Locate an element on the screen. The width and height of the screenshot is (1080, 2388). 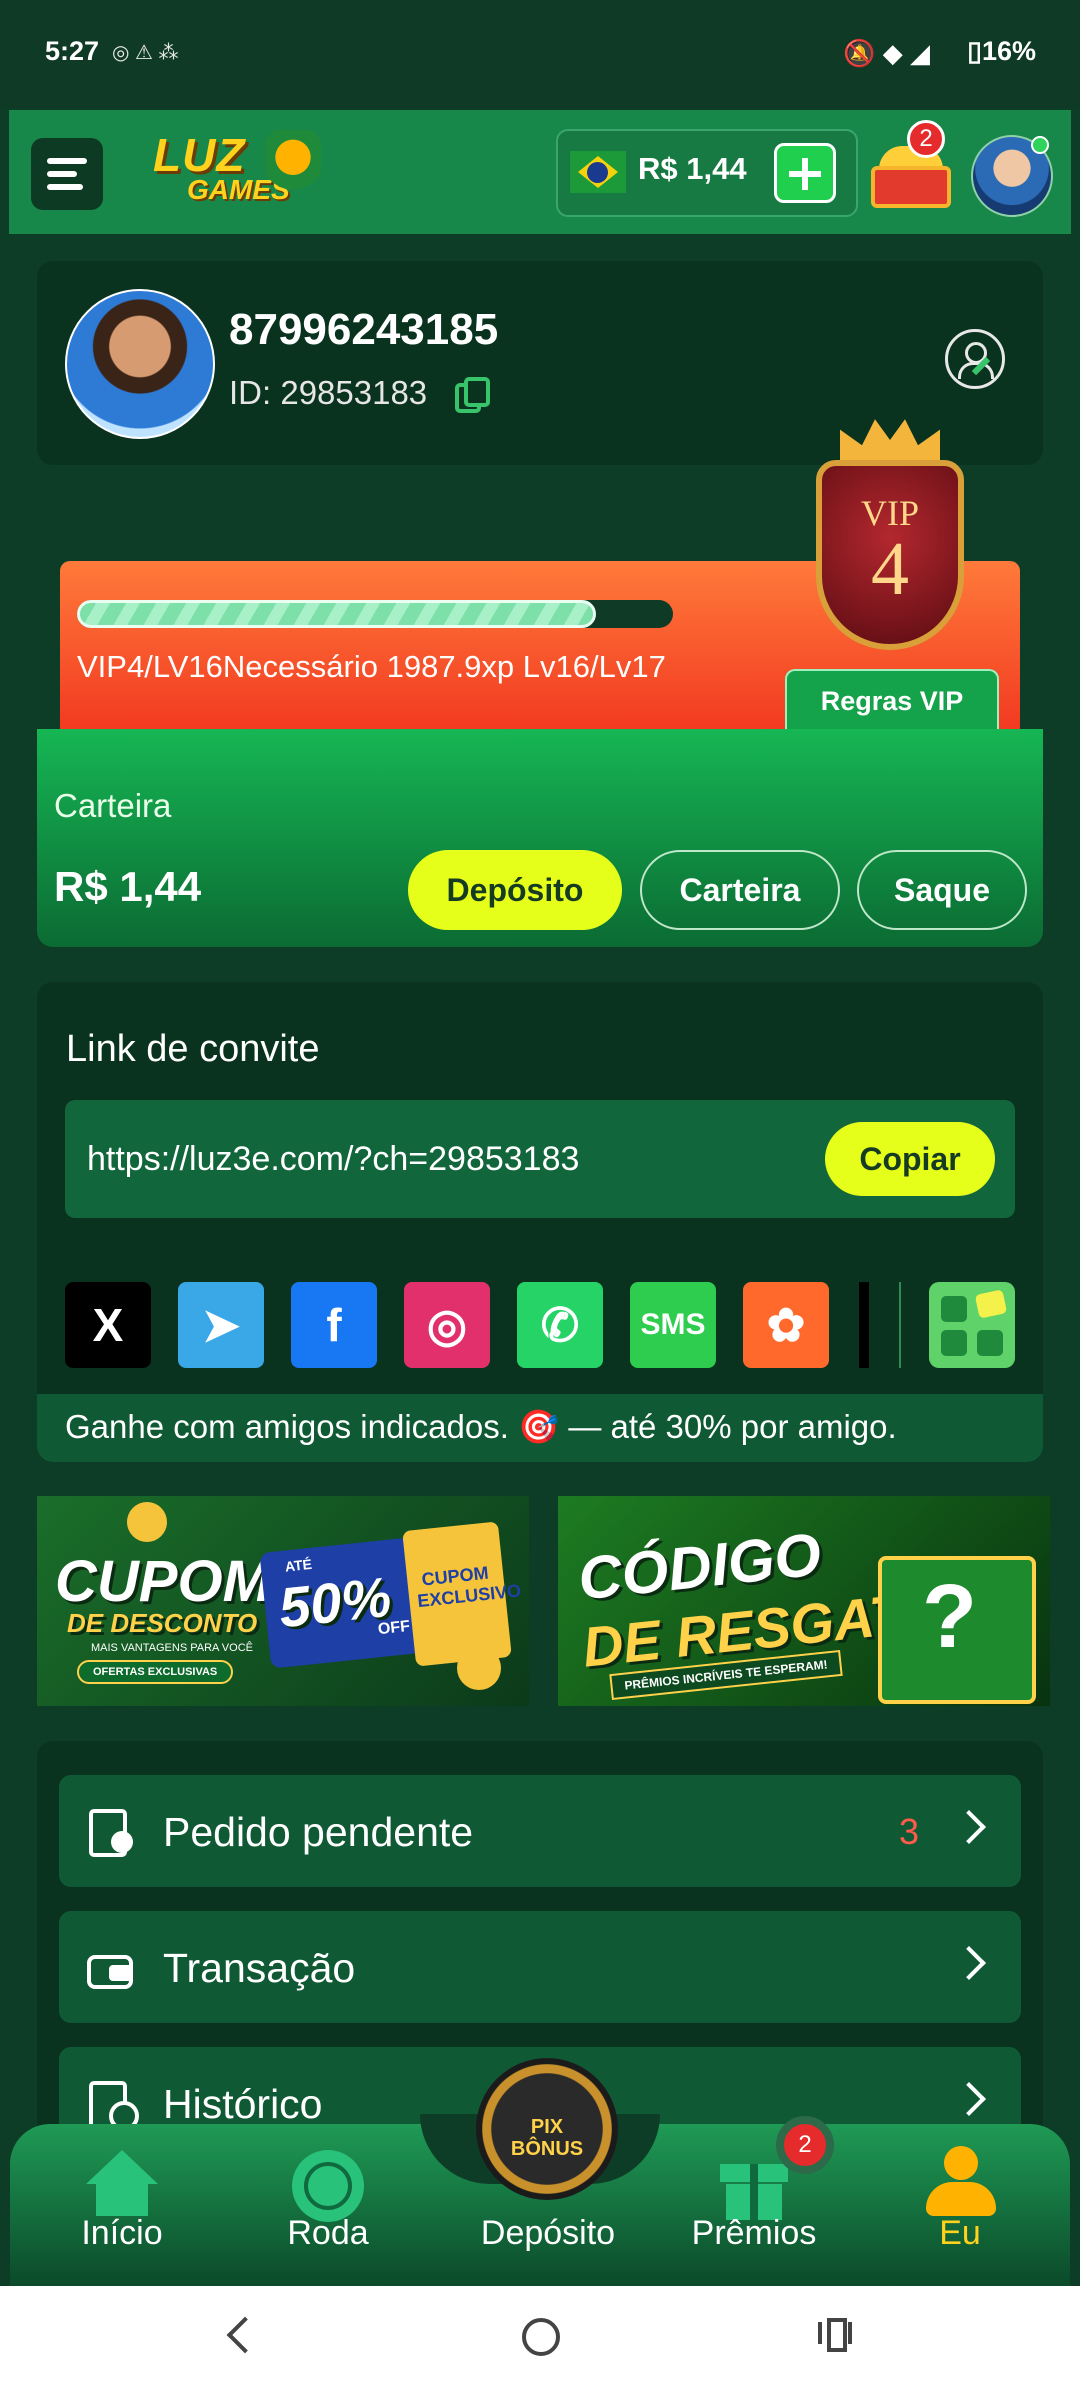
home-nav-icon is located at coordinates (541, 2337).